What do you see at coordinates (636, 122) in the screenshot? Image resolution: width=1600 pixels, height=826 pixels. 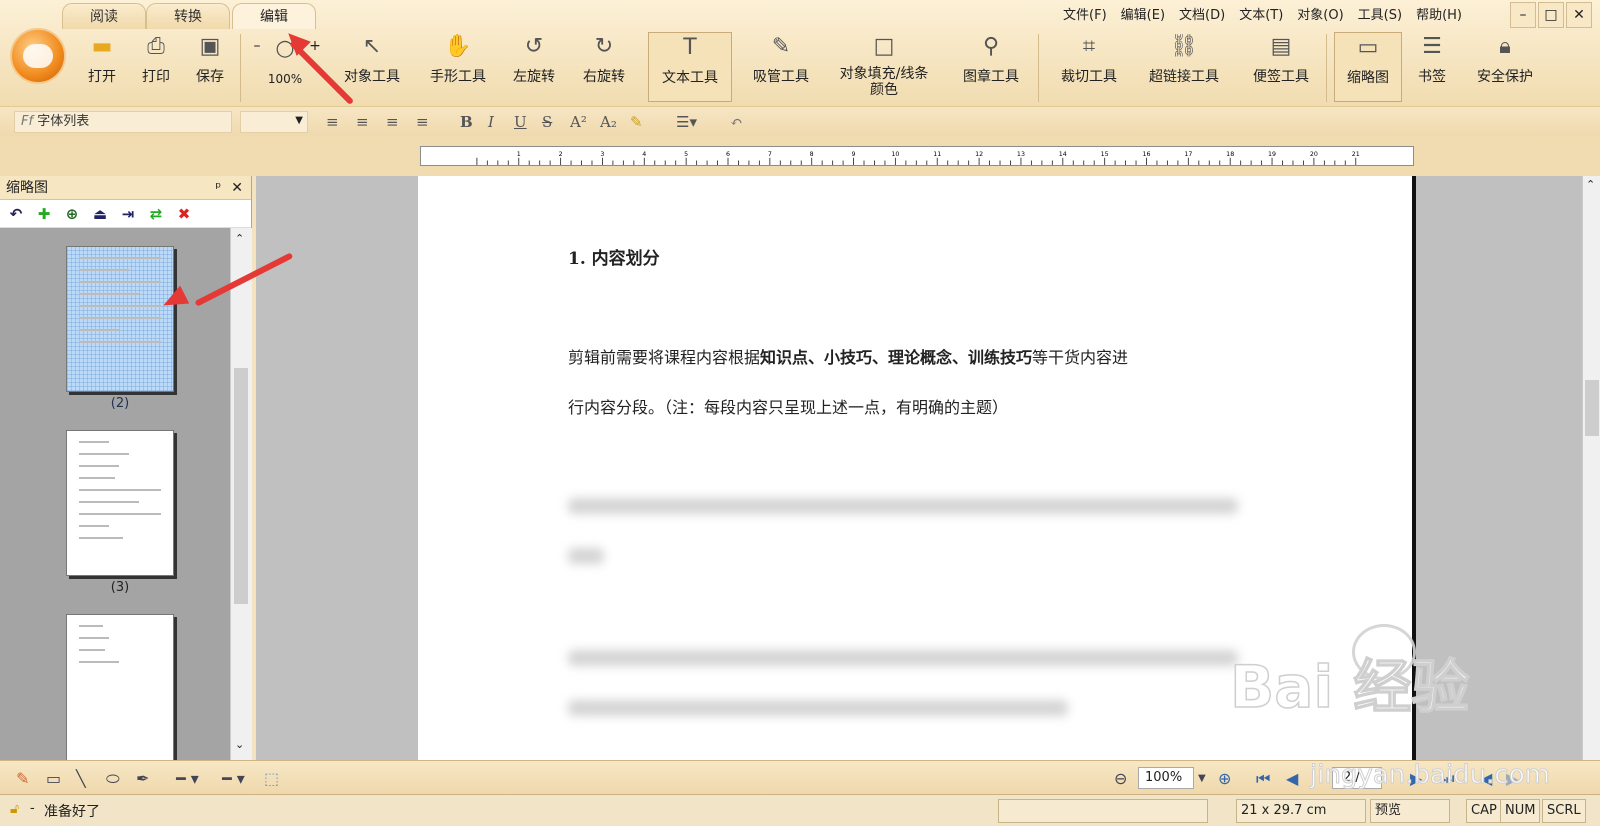 I see `highlight-icon: ✎` at bounding box center [636, 122].